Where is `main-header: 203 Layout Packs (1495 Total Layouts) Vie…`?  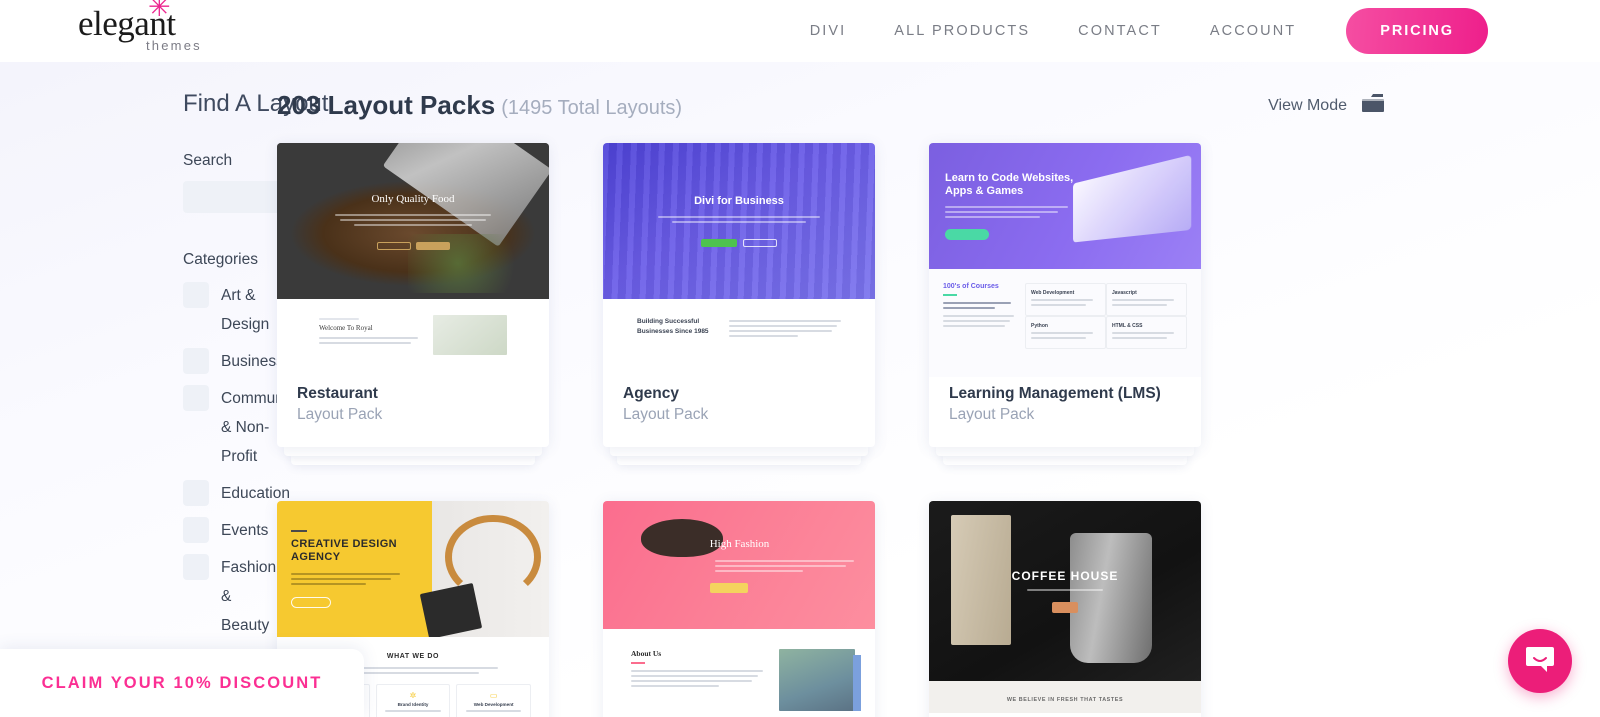 main-header: 203 Layout Packs (1495 Total Layouts) Vie… is located at coordinates (847, 105).